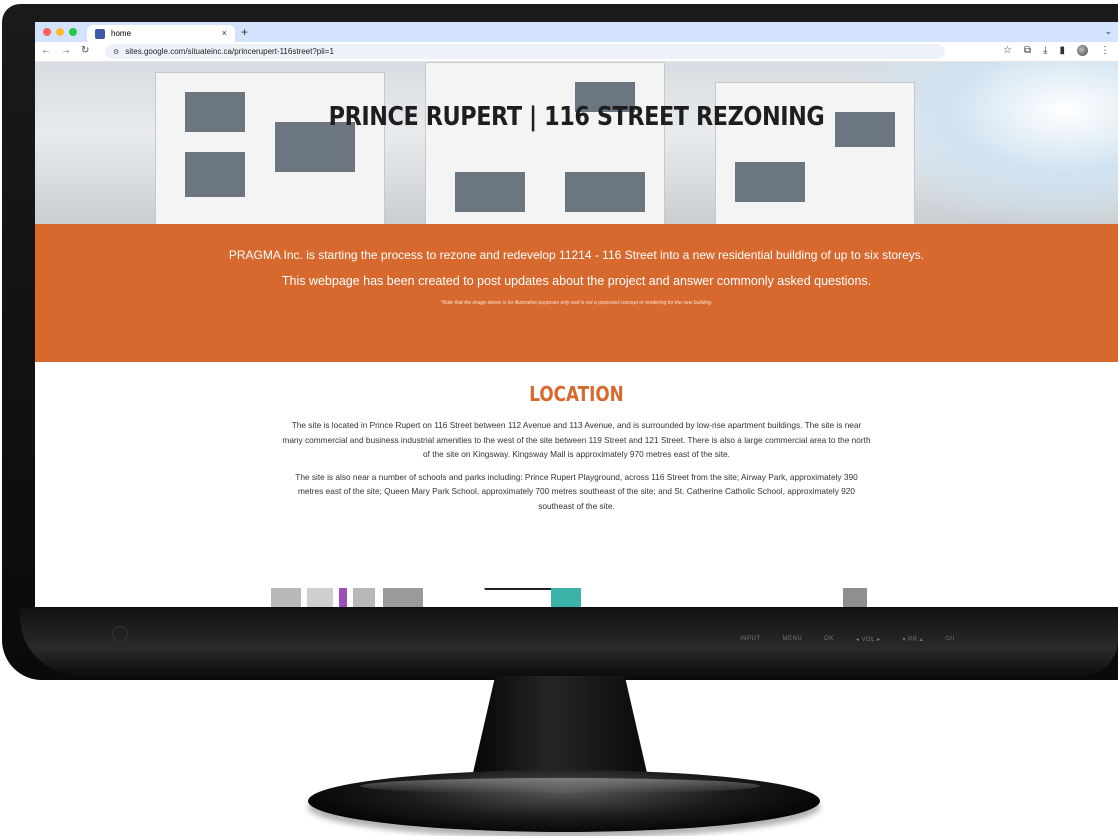  Describe the element at coordinates (1105, 50) in the screenshot. I see `menu-kebab-icon: ⋮` at that location.